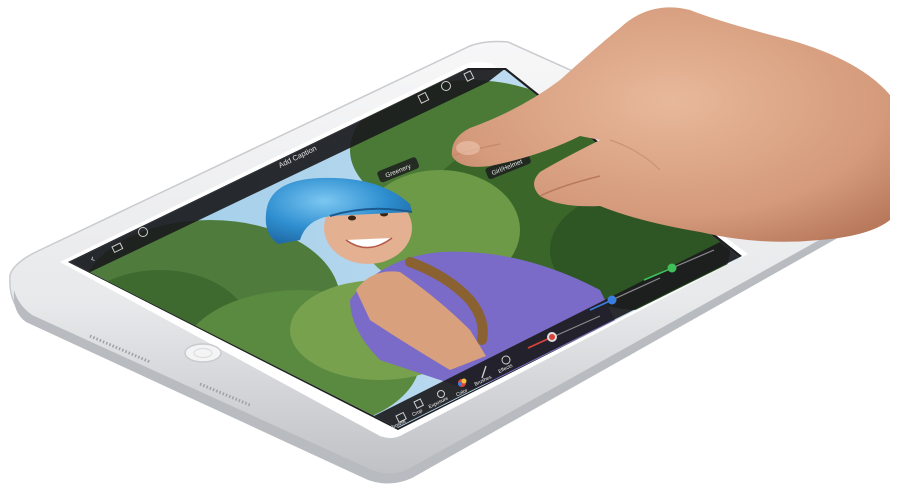  What do you see at coordinates (203, 353) in the screenshot?
I see `home-button` at bounding box center [203, 353].